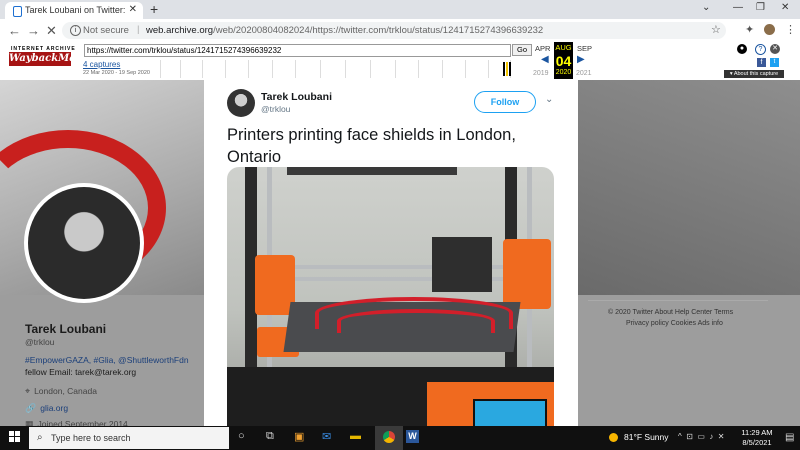 Image resolution: width=800 pixels, height=450 pixels. I want to click on cortana-icon: ○, so click(241, 436).